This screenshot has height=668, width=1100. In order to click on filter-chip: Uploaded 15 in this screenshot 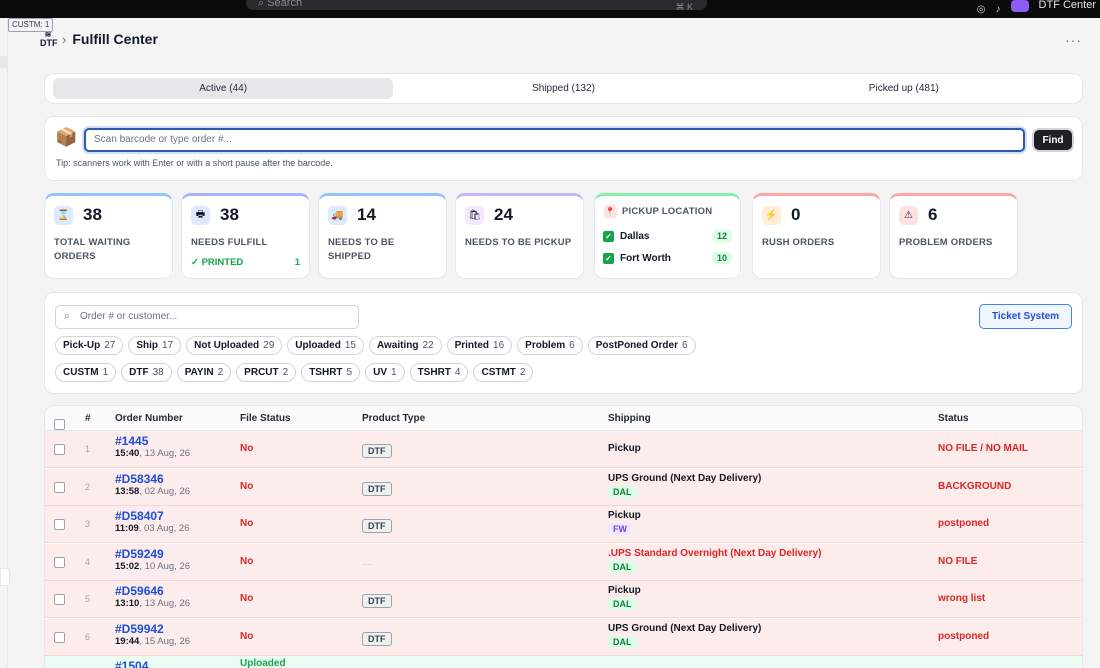, I will do `click(325, 345)`.